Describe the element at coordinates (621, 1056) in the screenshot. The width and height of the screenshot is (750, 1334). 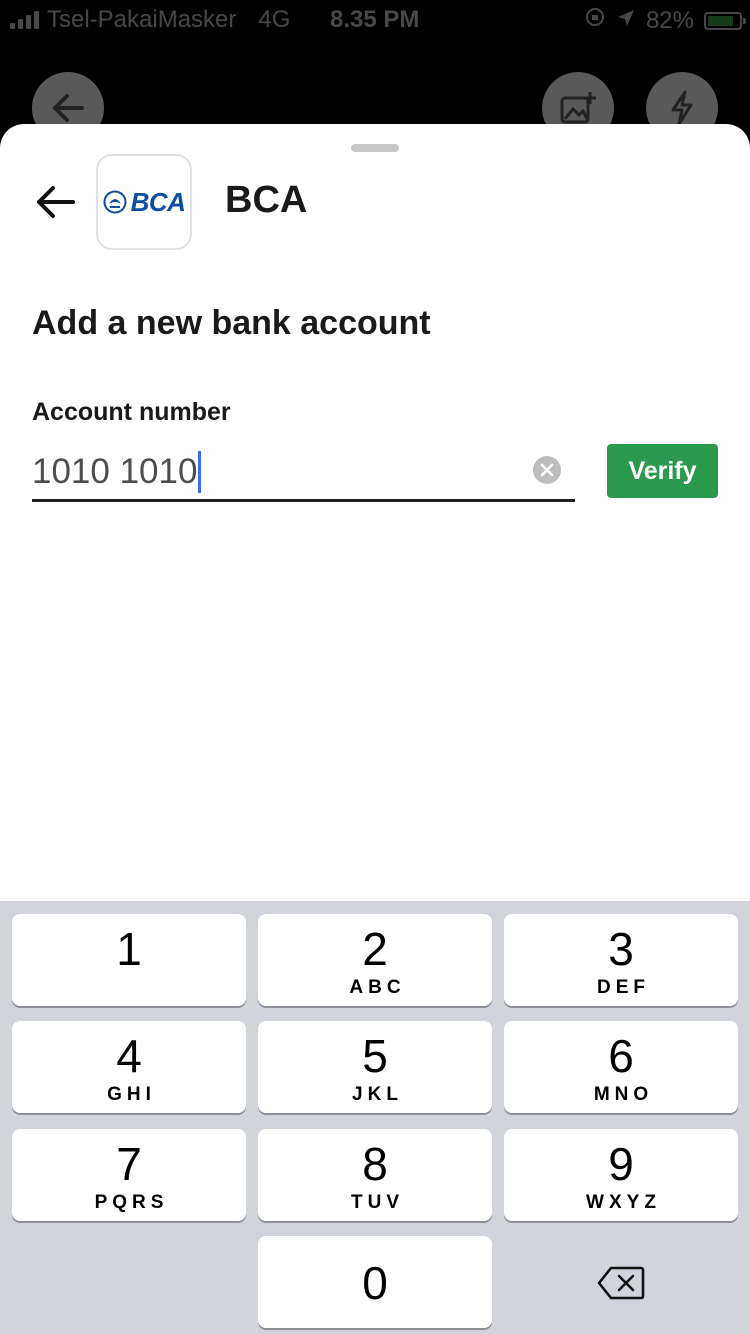
I see `key-digit: 6` at that location.